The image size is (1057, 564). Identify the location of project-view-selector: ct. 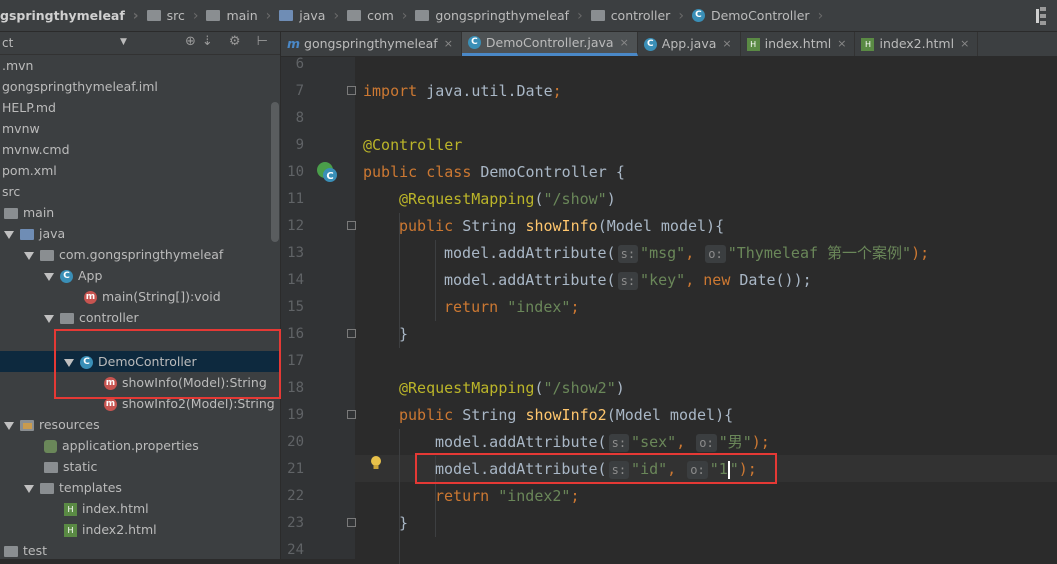
(6, 43).